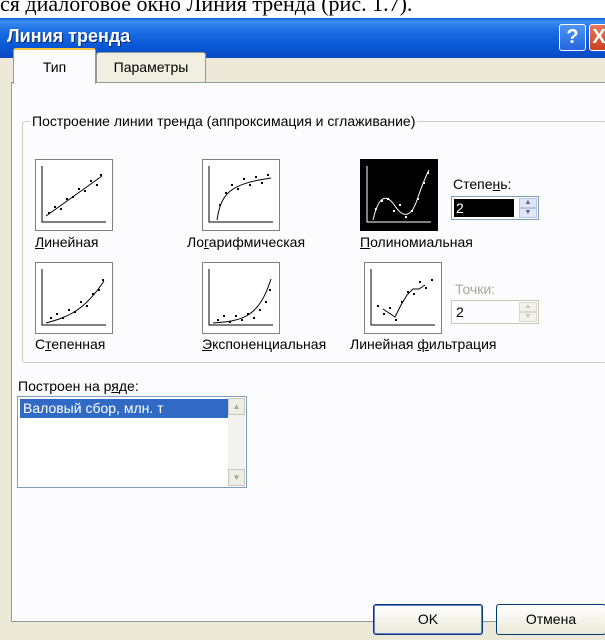 The width and height of the screenshot is (605, 640). Describe the element at coordinates (132, 442) in the screenshot. I see `series-listbox: Валовый сбор, млн. т ▲ ▼` at that location.